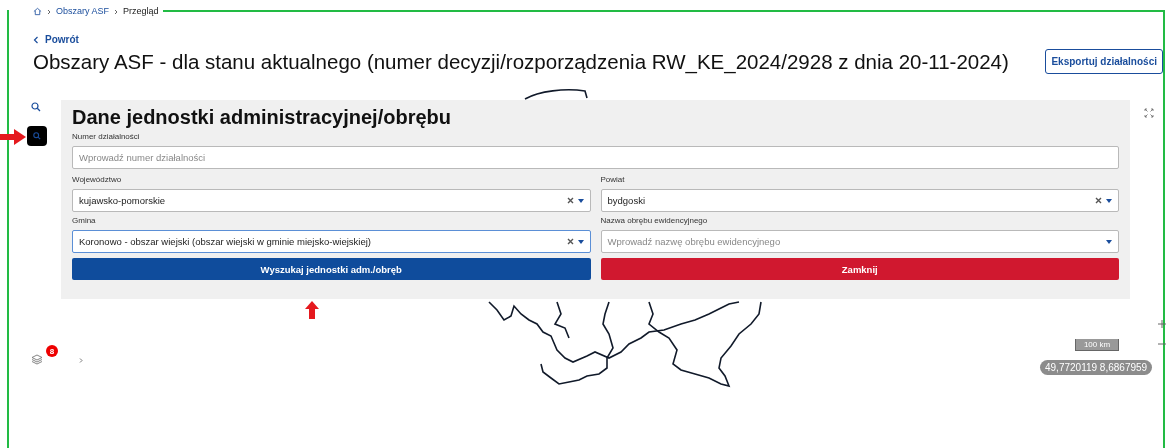  Describe the element at coordinates (1104, 61) in the screenshot. I see `export-button: Eksportuj działalności` at that location.